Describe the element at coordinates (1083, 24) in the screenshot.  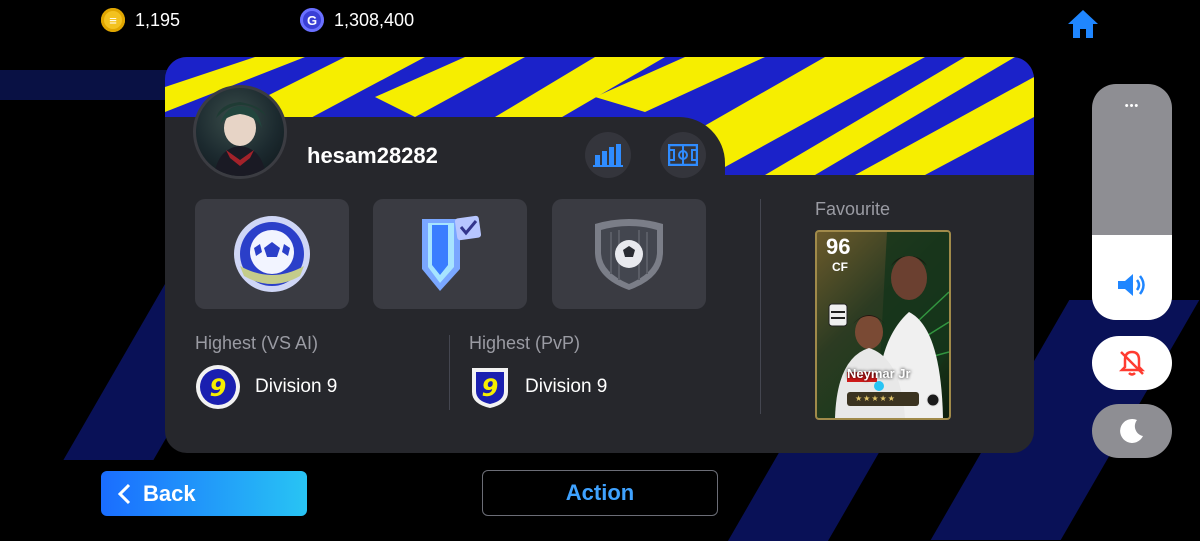
I see `home-icon` at that location.